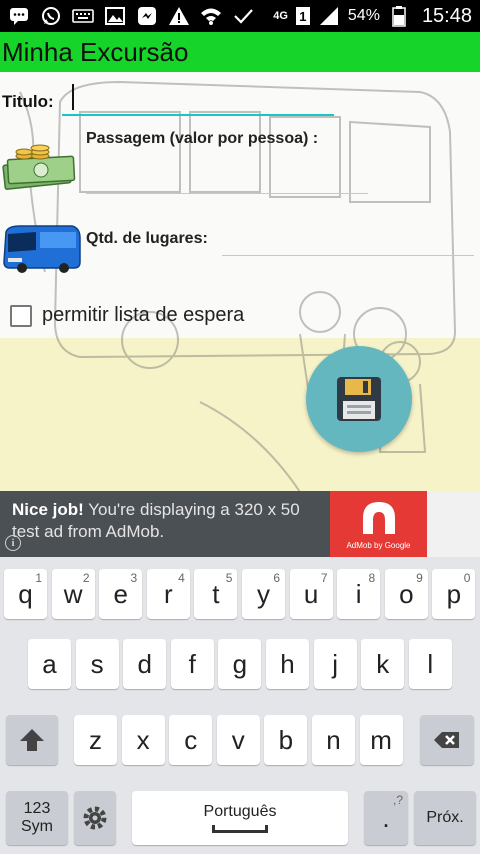 Image resolution: width=480 pixels, height=854 pixels. What do you see at coordinates (202, 138) in the screenshot?
I see `passagem-label: Passagem (valor por pessoa) :` at bounding box center [202, 138].